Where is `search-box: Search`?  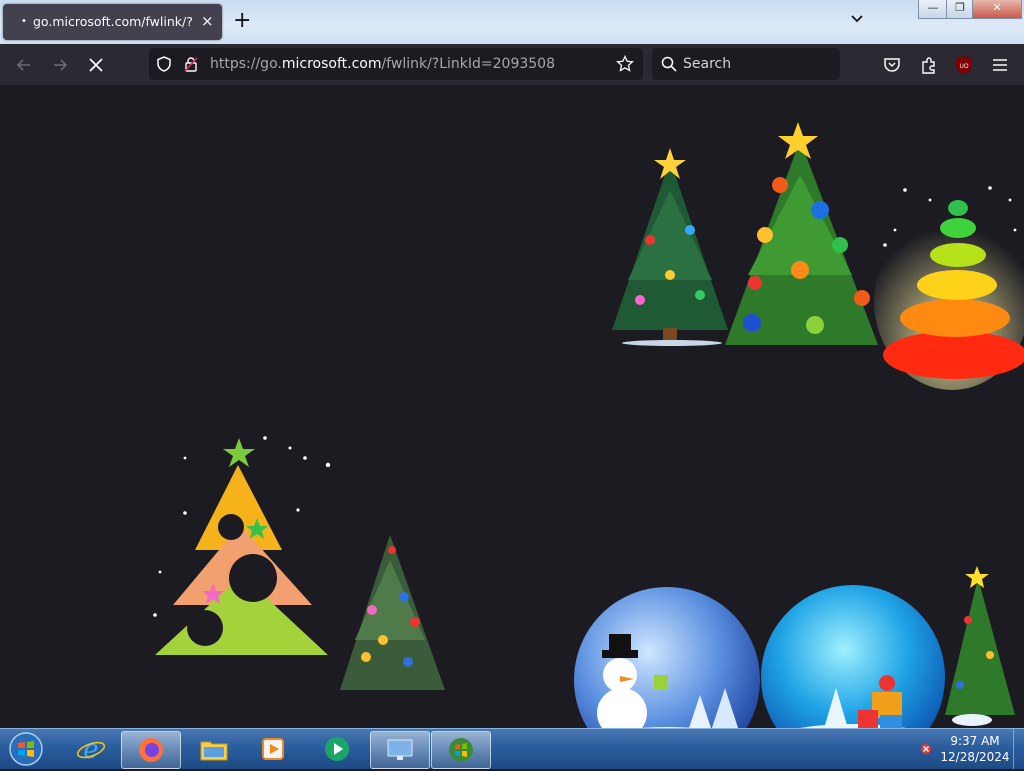
search-box: Search is located at coordinates (746, 64).